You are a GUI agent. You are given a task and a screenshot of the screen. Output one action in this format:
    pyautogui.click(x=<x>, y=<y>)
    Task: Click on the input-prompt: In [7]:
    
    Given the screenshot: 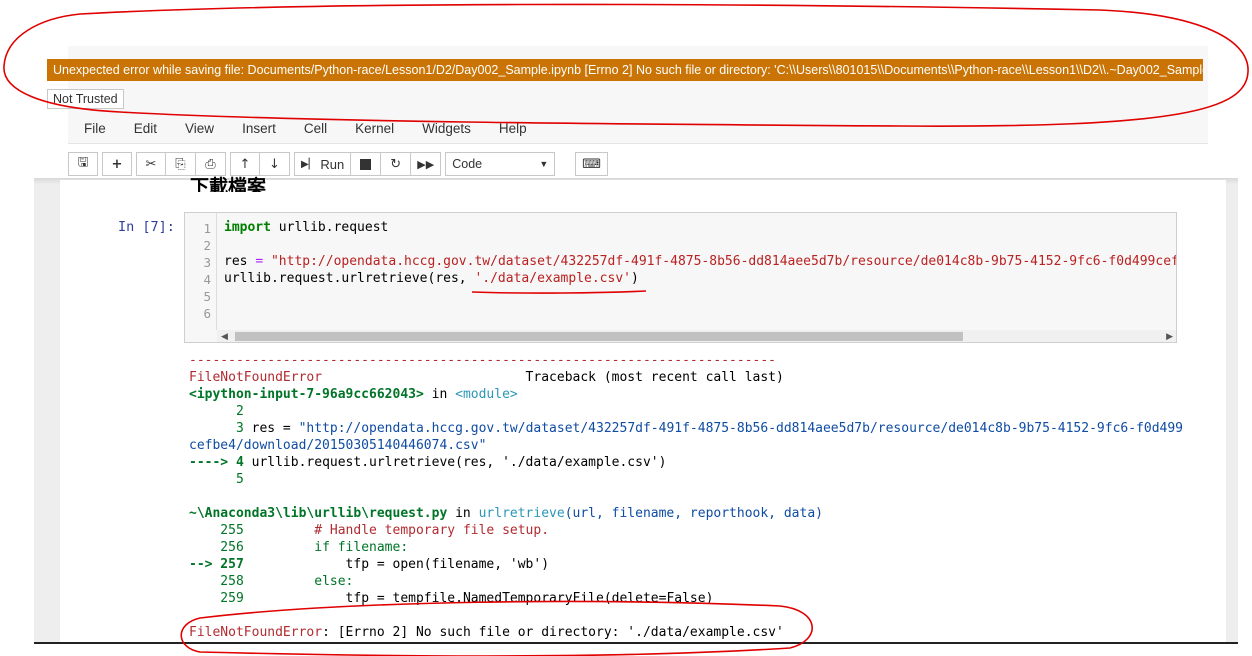 What is the action you would take?
    pyautogui.click(x=146, y=227)
    